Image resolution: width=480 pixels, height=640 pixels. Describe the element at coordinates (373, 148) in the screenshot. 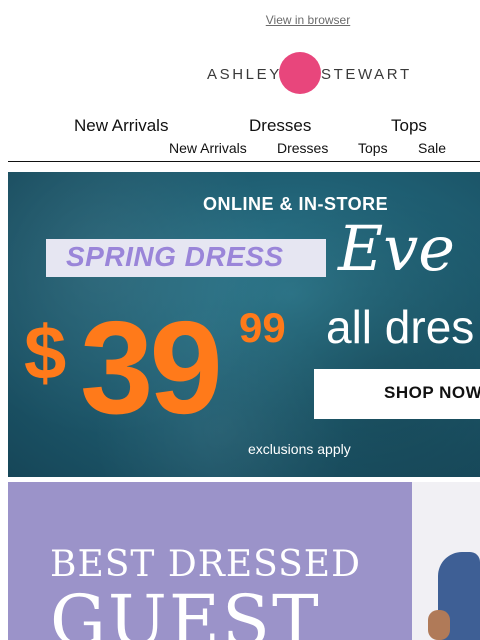

I see `subnav-tops: Tops` at that location.